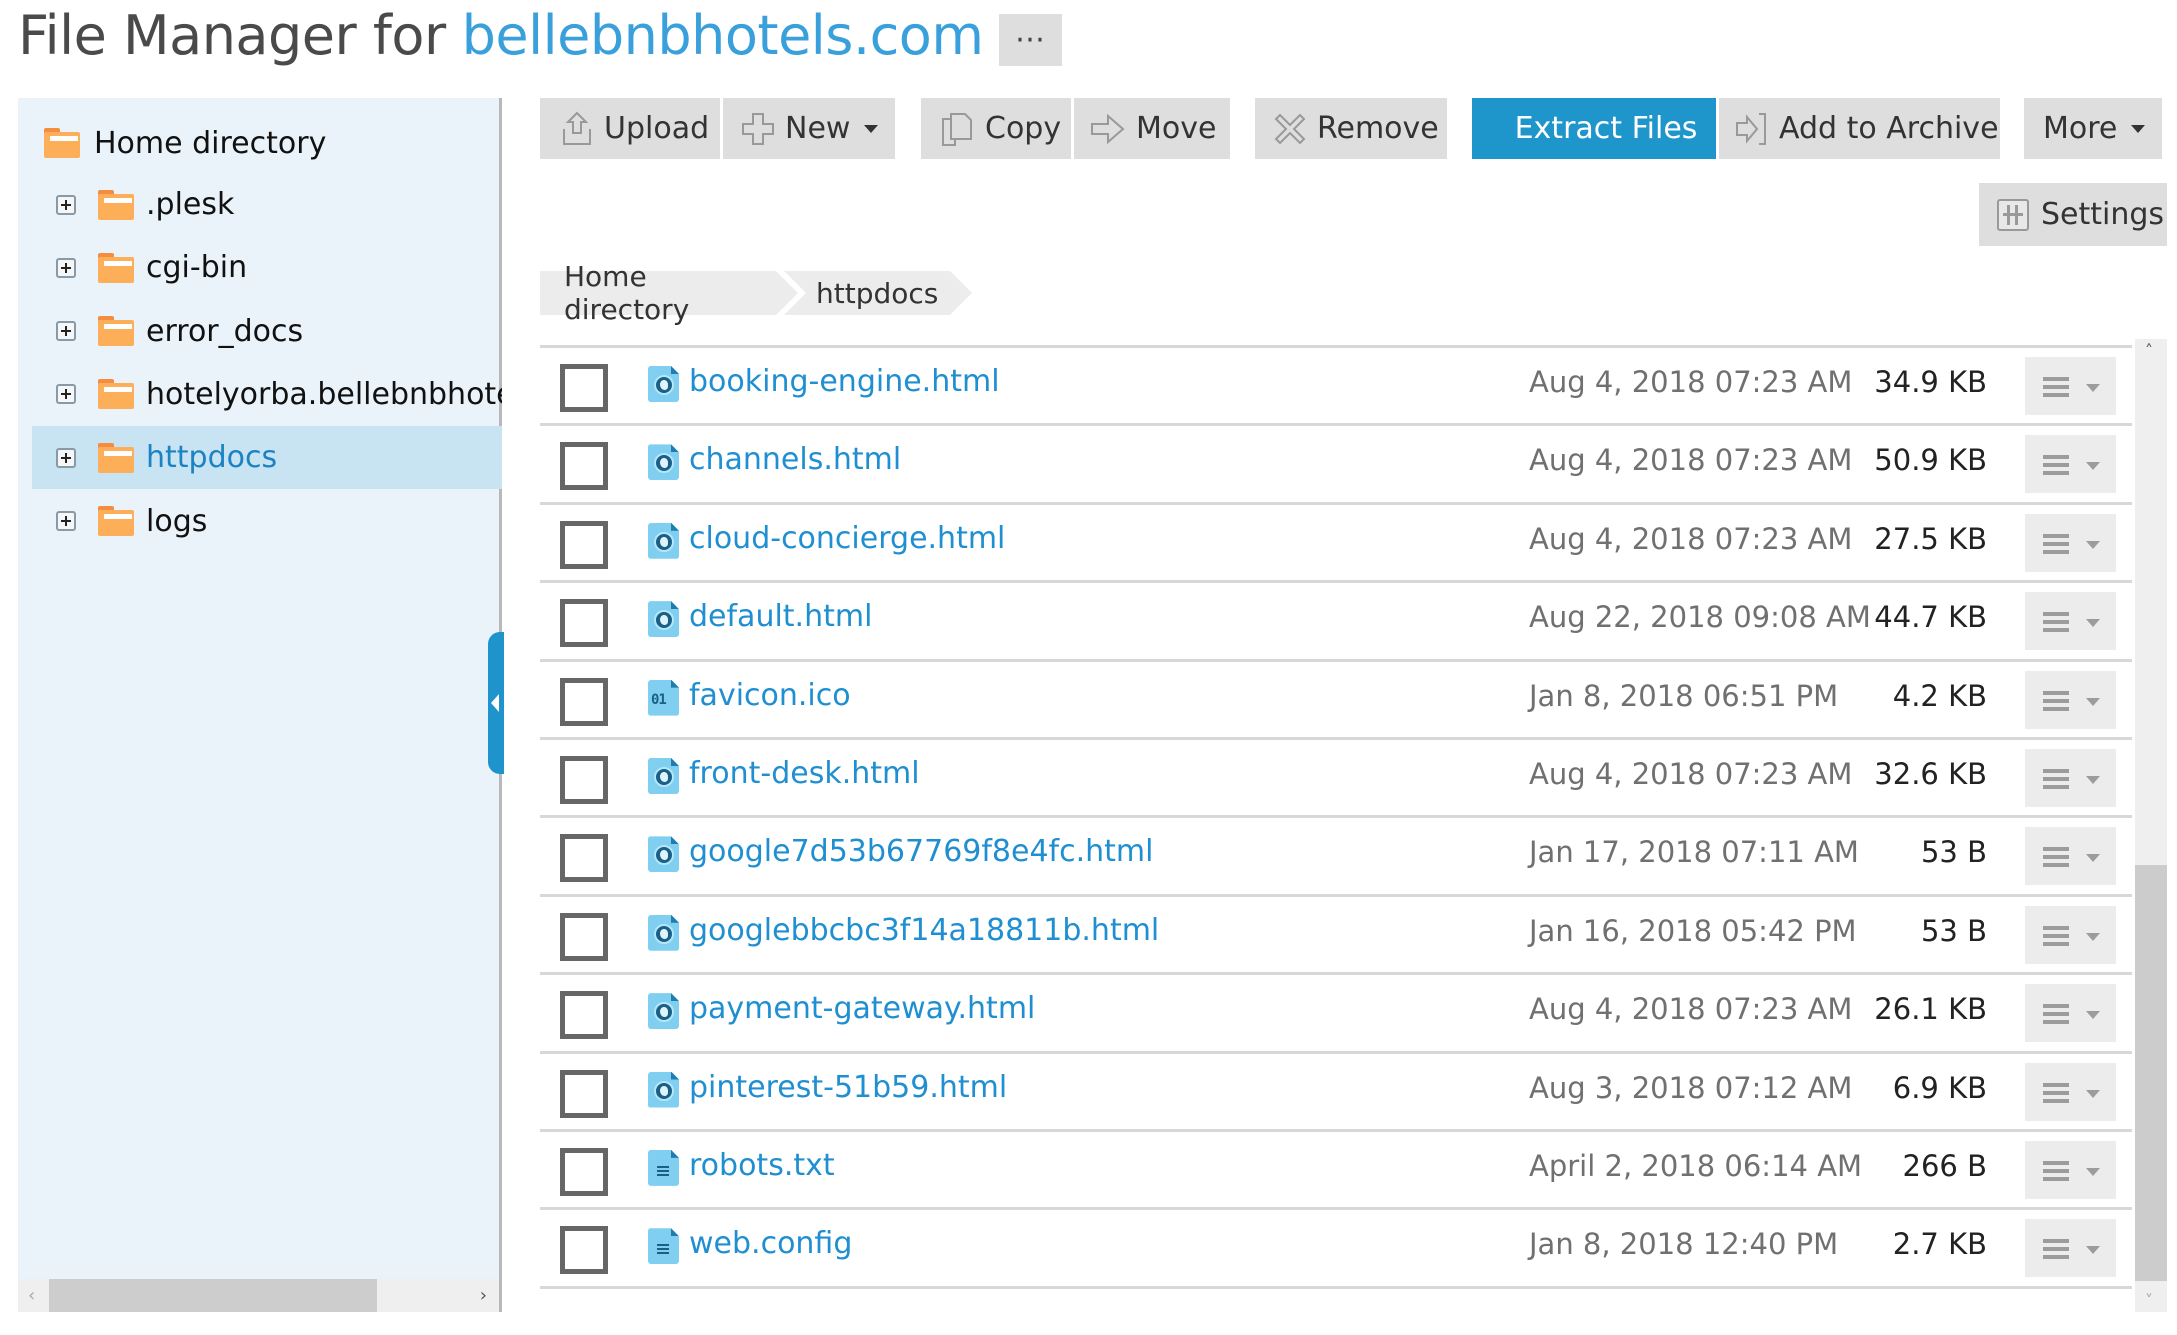 The width and height of the screenshot is (2177, 1335). I want to click on more-options-button: ⋯, so click(1031, 39).